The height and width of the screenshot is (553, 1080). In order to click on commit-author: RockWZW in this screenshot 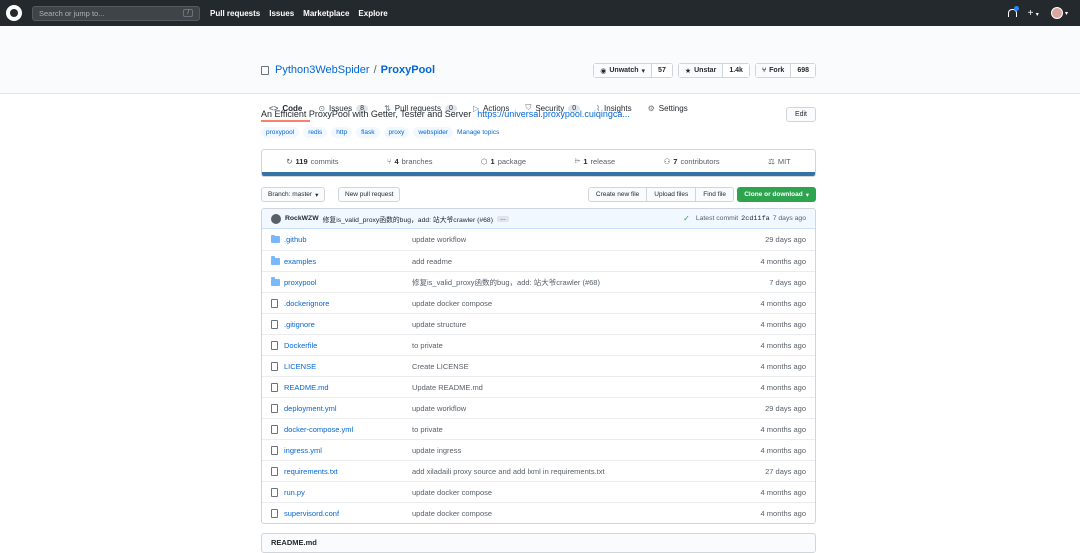, I will do `click(302, 218)`.